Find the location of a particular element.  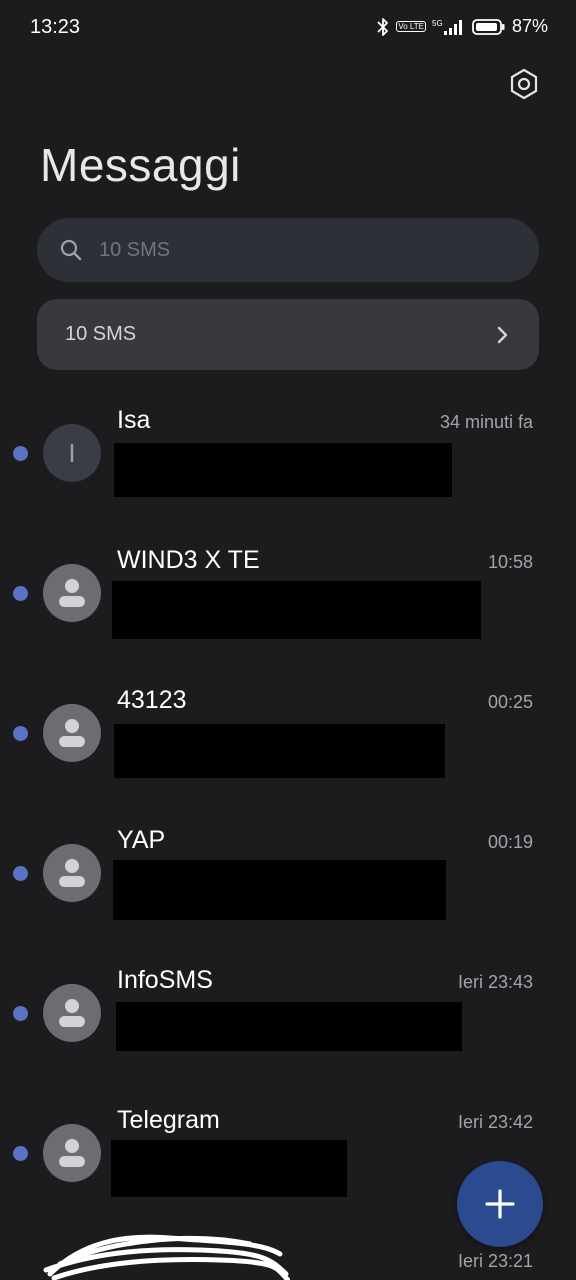

plus-icon is located at coordinates (500, 1204).